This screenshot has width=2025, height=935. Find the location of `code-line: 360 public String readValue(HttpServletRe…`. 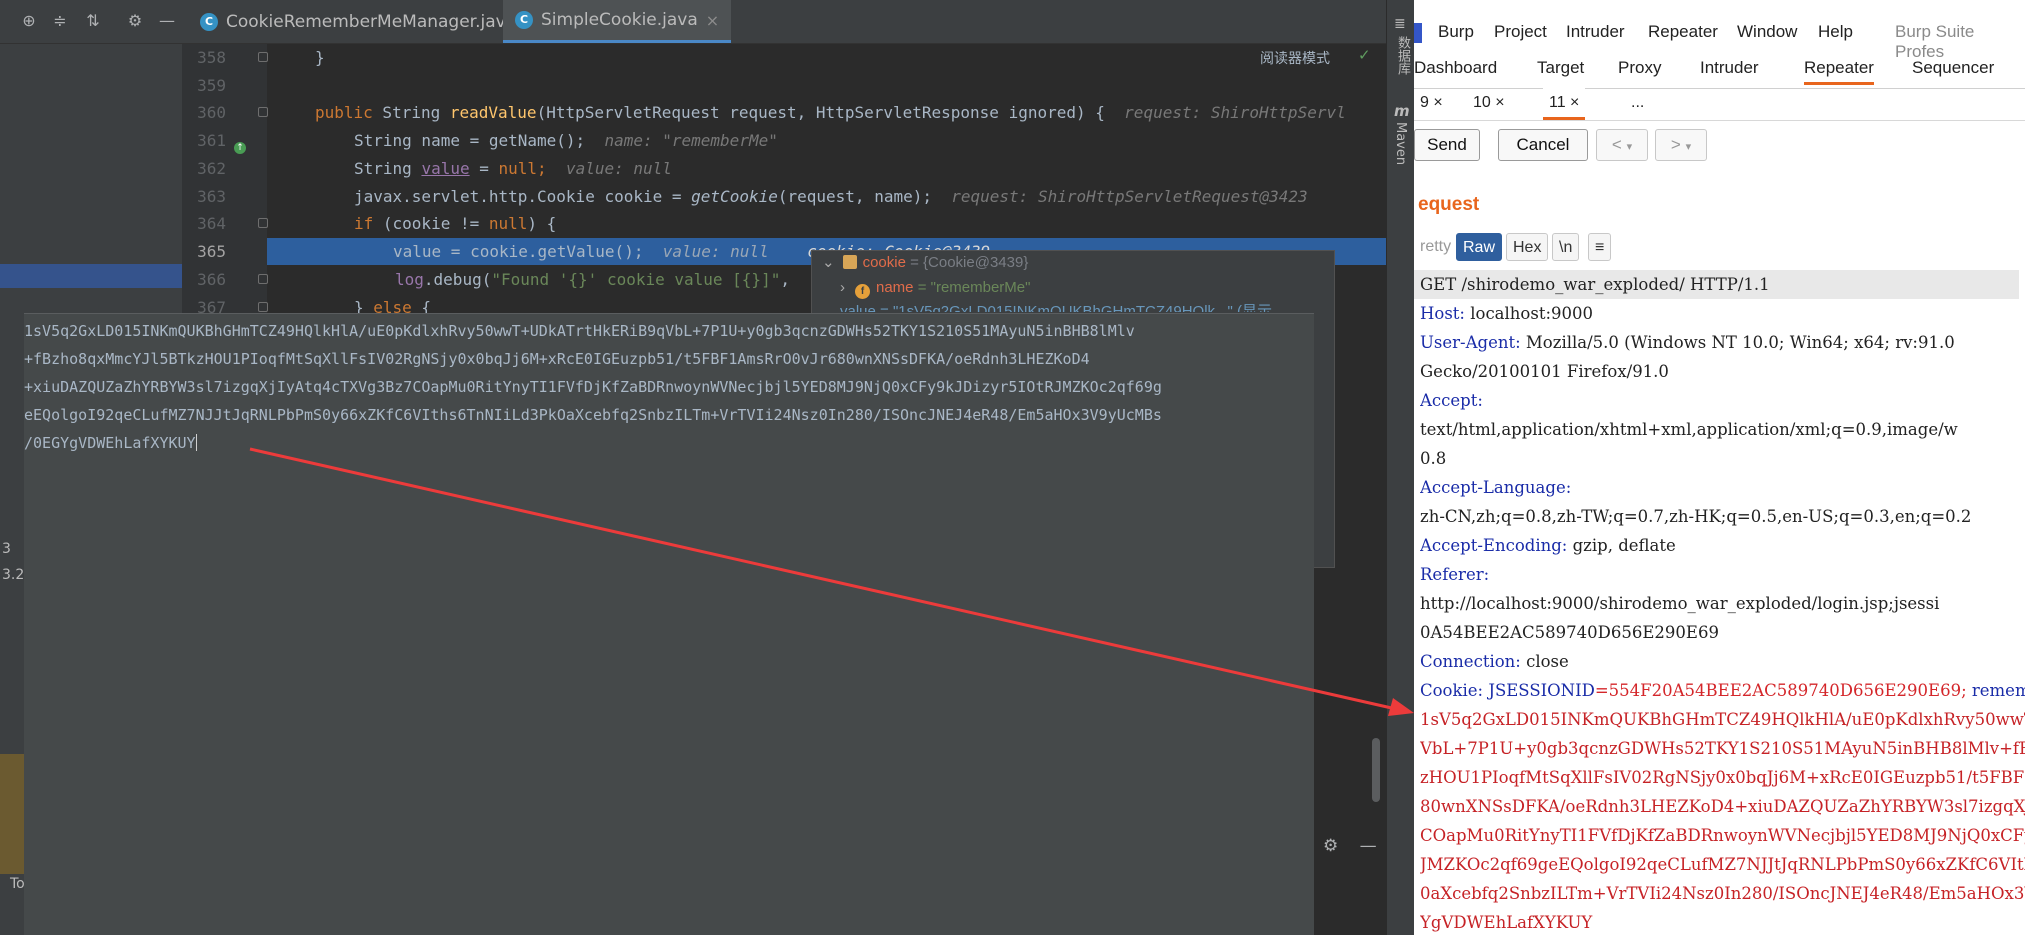

code-line: 360 public String readValue(HttpServletRe… is located at coordinates (771, 112).